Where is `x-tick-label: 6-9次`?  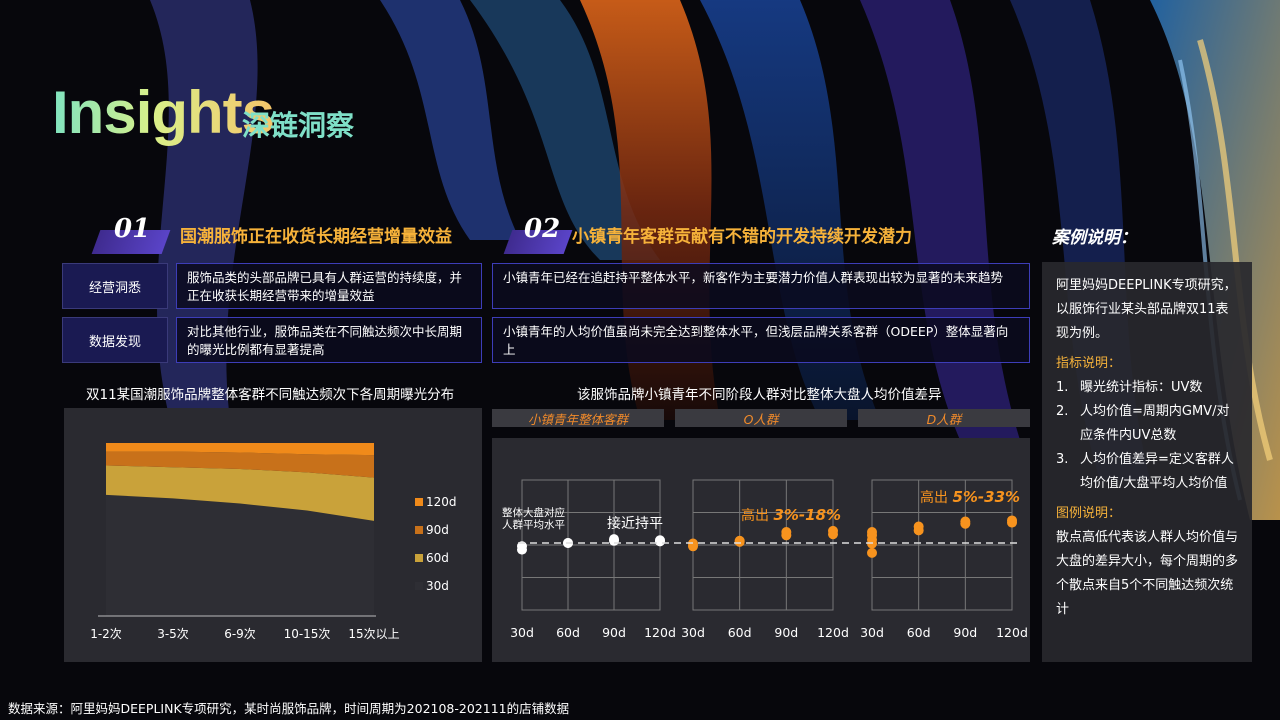
x-tick-label: 6-9次 is located at coordinates (240, 634).